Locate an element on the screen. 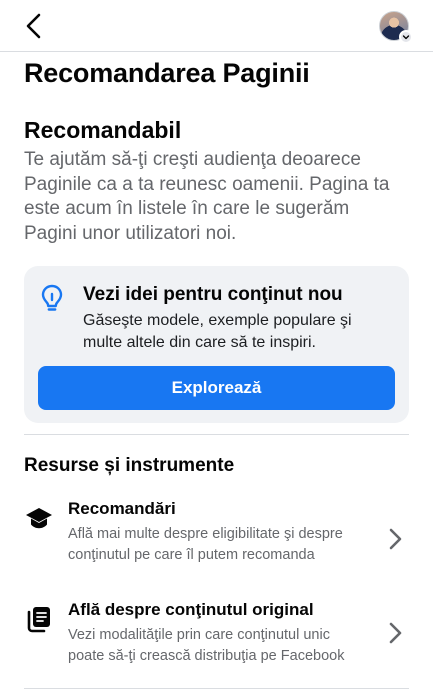 This screenshot has height=698, width=433. lightbulb-icon is located at coordinates (52, 299).